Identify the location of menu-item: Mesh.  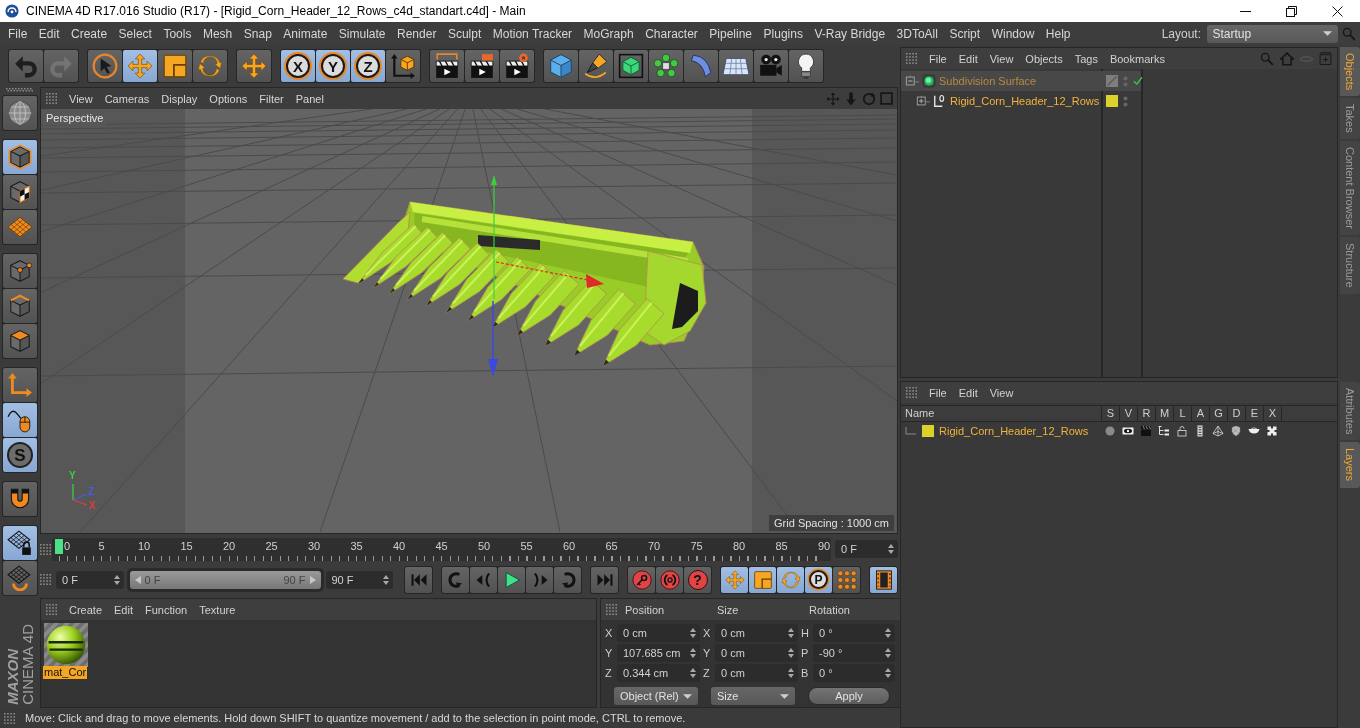
(217, 33).